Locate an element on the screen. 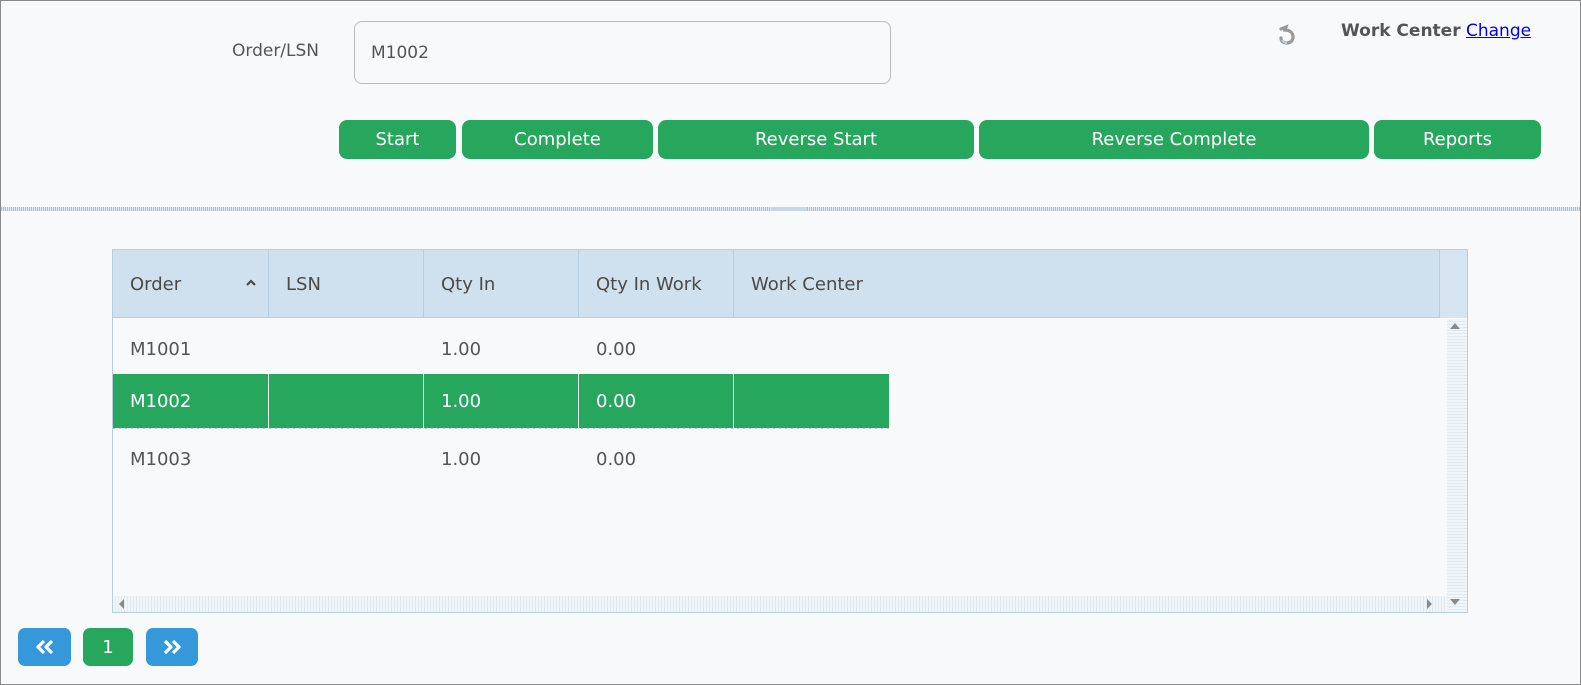 This screenshot has height=685, width=1581. page-number-button: 1 is located at coordinates (108, 647).